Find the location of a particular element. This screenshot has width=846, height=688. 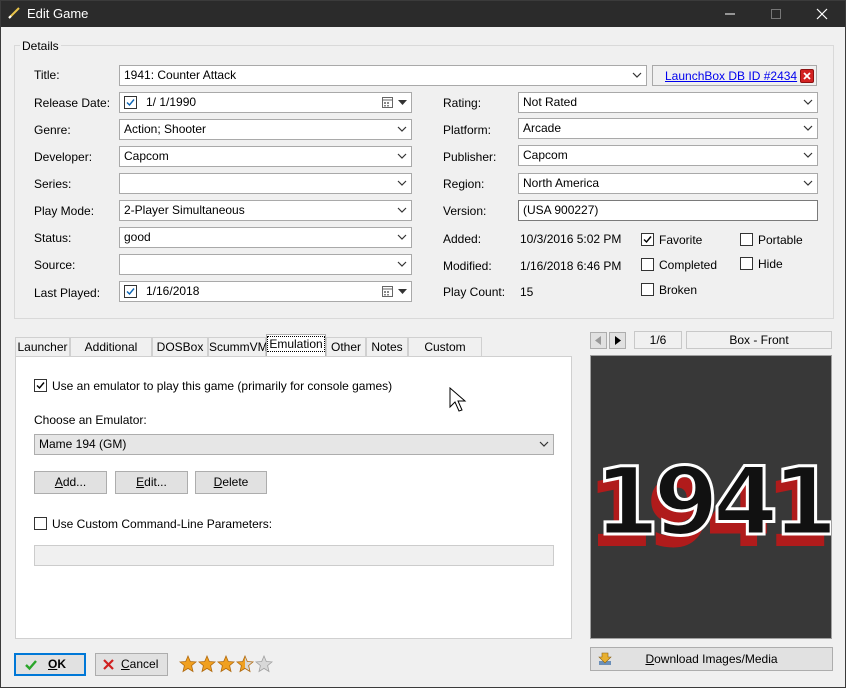

download-icon is located at coordinates (605, 658).